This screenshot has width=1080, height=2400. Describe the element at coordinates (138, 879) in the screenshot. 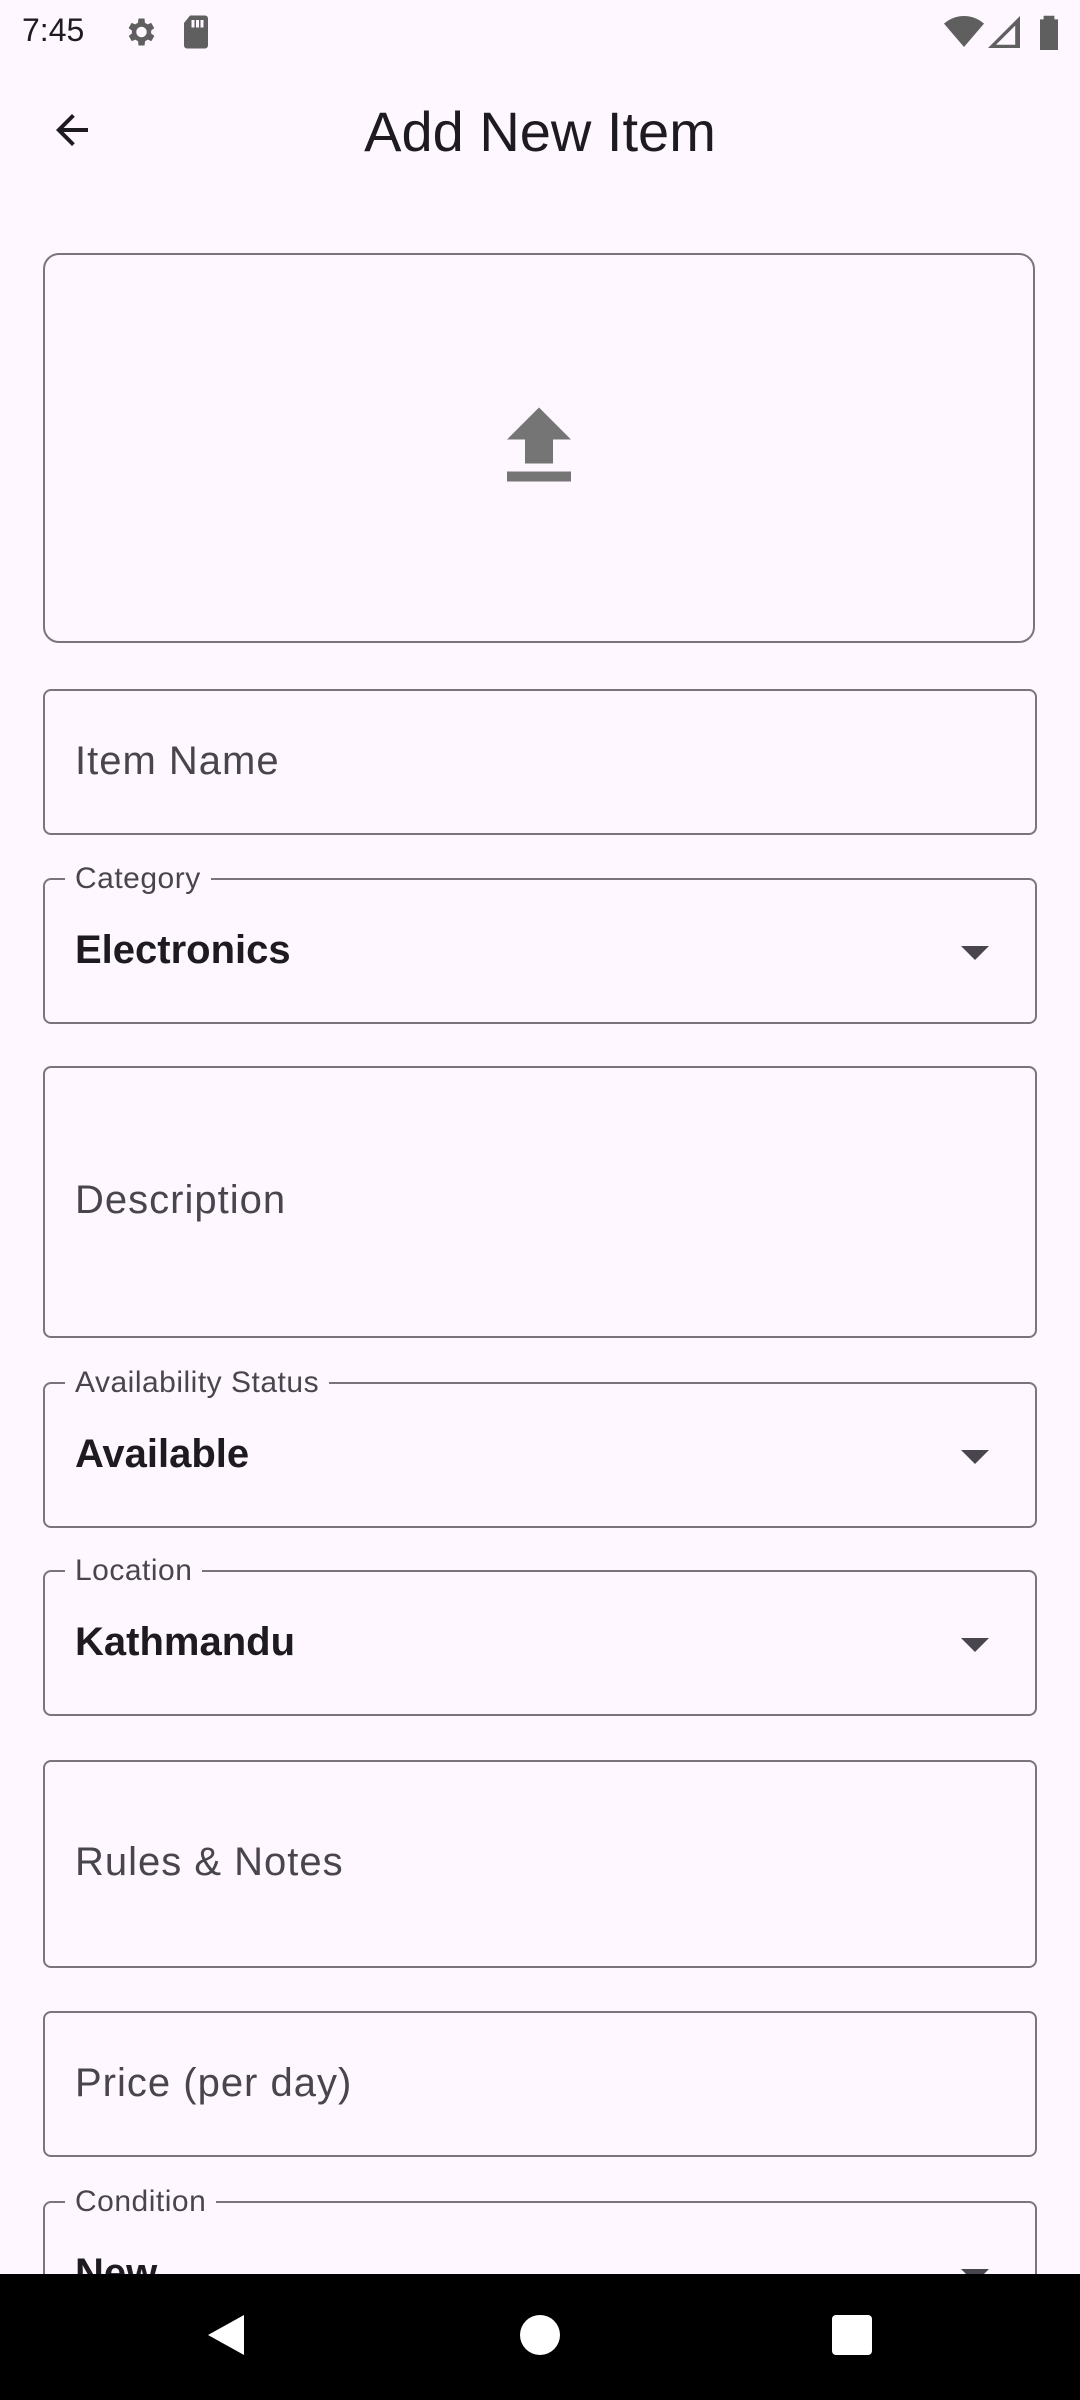

I see `category-label: Category` at that location.